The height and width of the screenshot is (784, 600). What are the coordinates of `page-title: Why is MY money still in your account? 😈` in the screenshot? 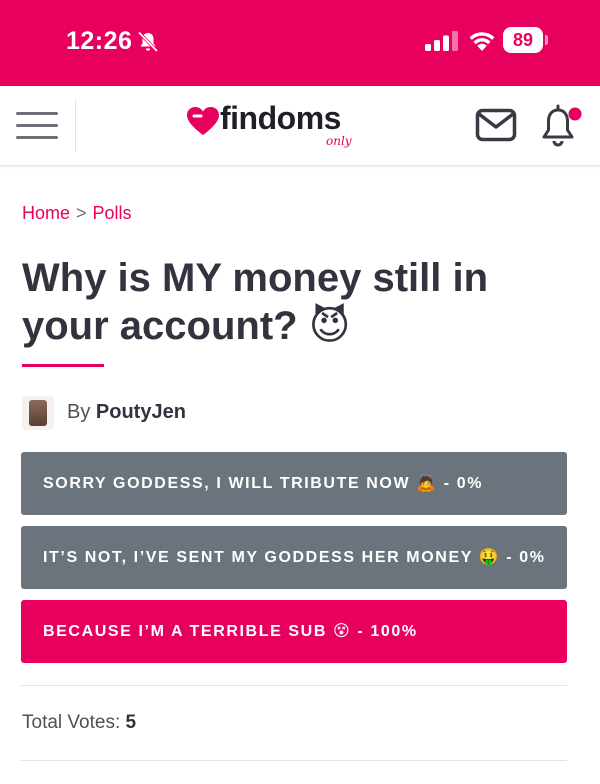 It's located at (255, 302).